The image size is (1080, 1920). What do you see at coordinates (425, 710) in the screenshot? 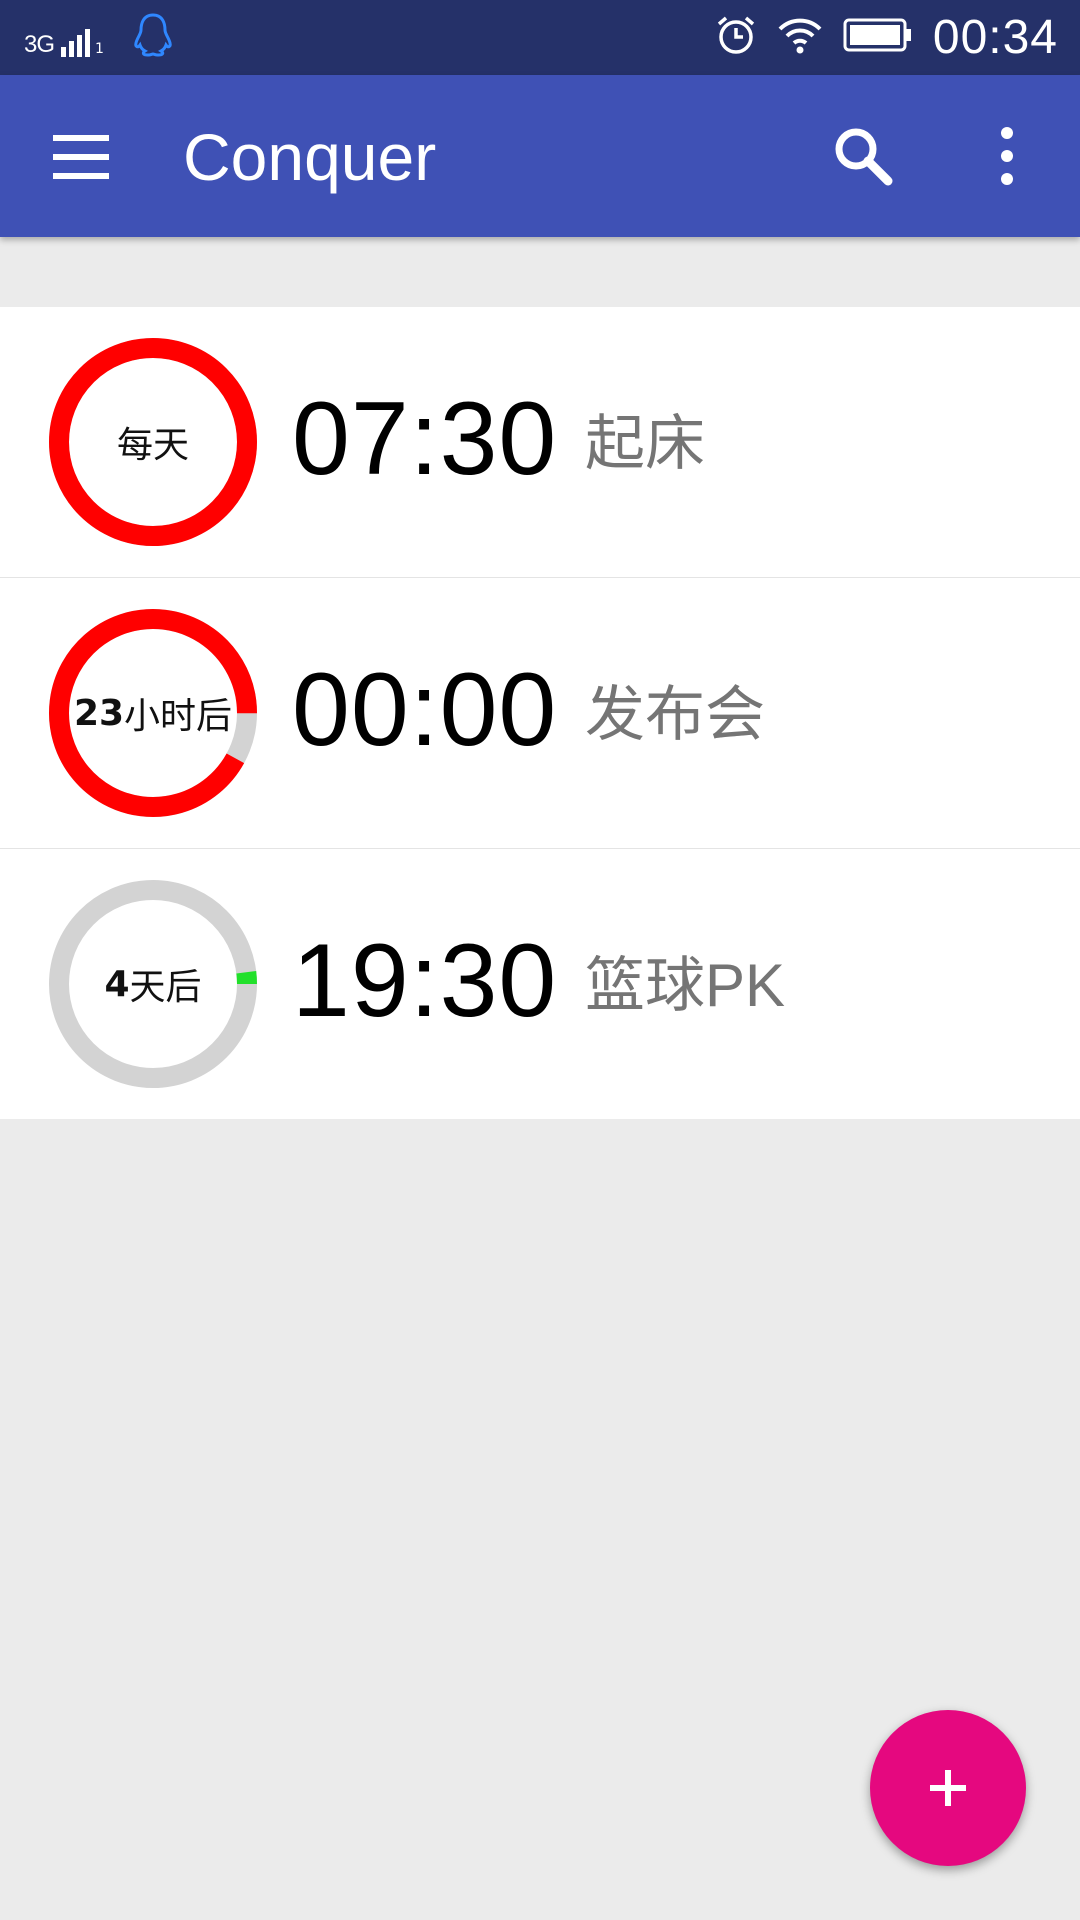
I see `alarm-time: 00:00` at bounding box center [425, 710].